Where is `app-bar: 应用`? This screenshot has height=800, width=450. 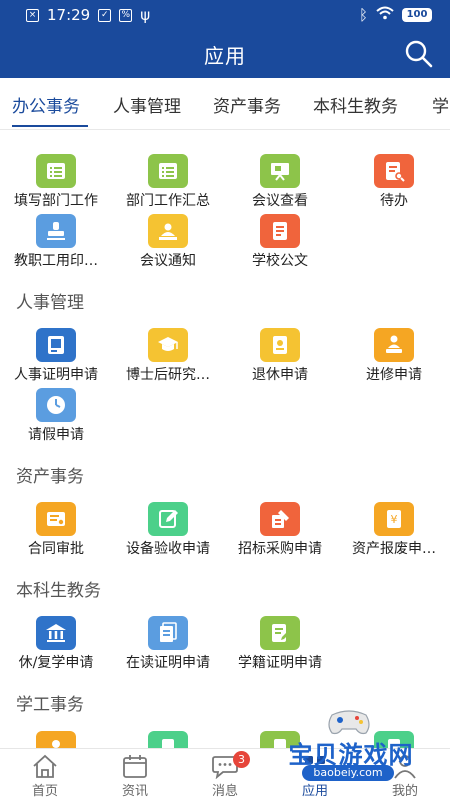 app-bar: 应用 is located at coordinates (225, 54).